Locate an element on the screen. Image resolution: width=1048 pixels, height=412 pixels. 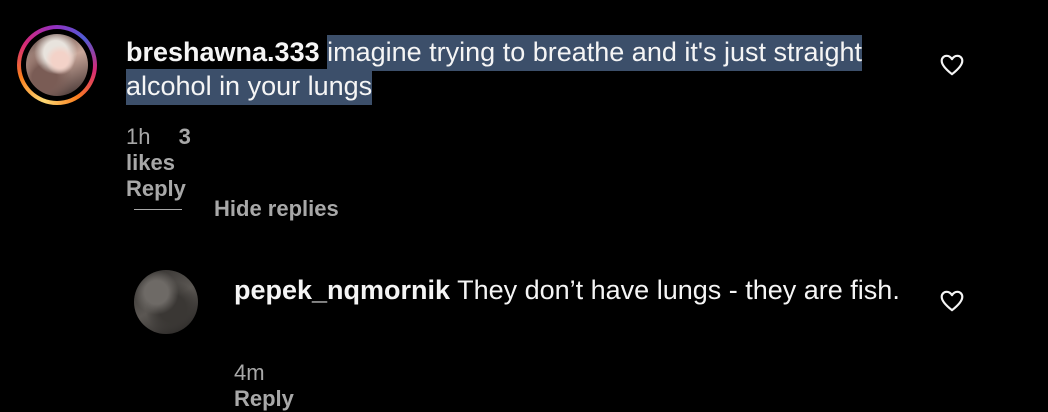
like-heart-icon is located at coordinates (952, 65).